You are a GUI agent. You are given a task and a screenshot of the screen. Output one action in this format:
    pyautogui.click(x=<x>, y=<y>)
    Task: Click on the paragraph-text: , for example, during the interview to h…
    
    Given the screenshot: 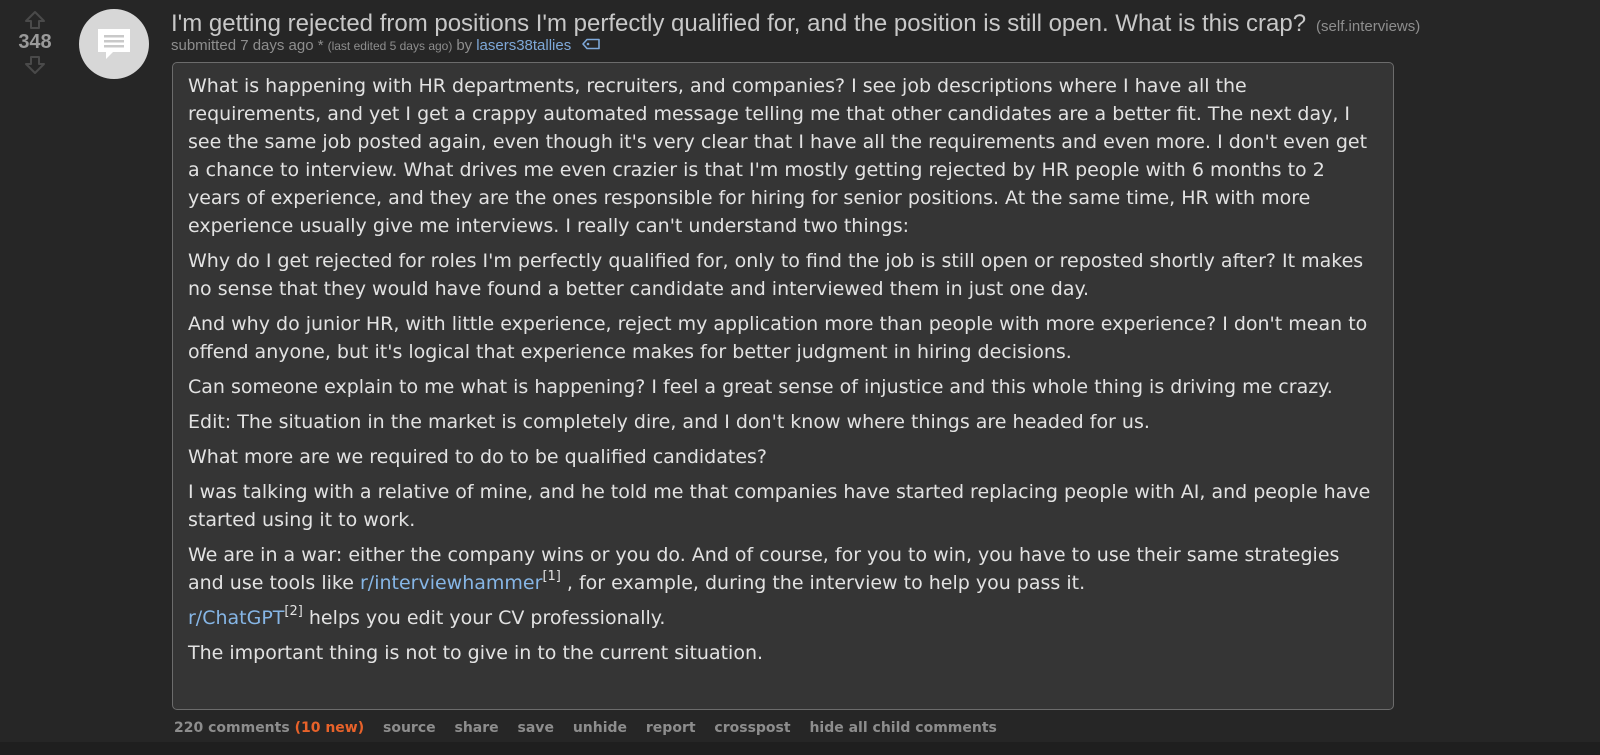 What is the action you would take?
    pyautogui.click(x=823, y=583)
    